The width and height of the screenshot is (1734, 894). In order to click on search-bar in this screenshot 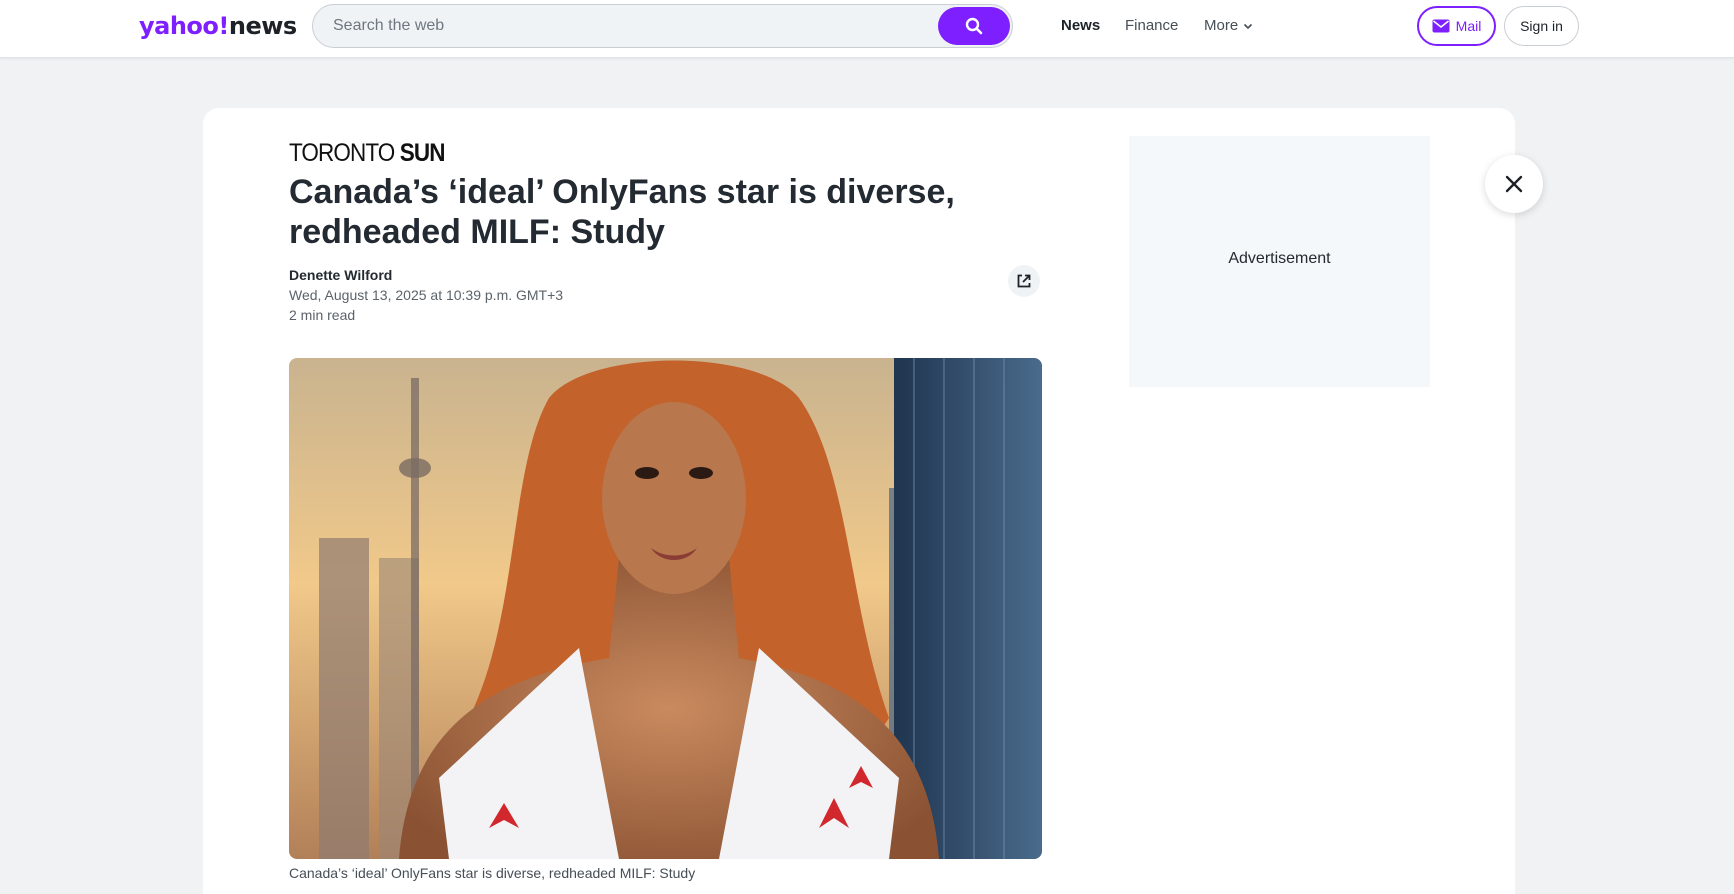, I will do `click(662, 26)`.